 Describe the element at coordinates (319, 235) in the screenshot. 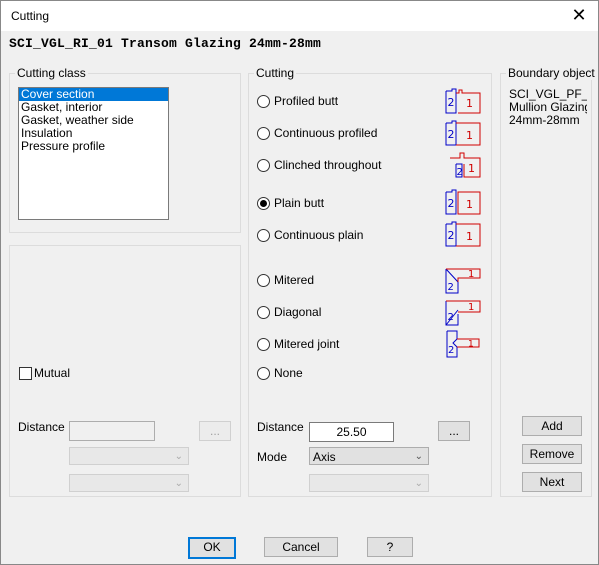

I see `radio-label: Continuous plain` at that location.